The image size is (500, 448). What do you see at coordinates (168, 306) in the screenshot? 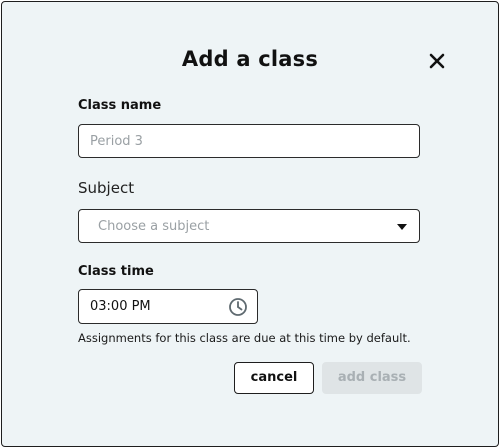
I see `class-time-input: 03:00 PM` at bounding box center [168, 306].